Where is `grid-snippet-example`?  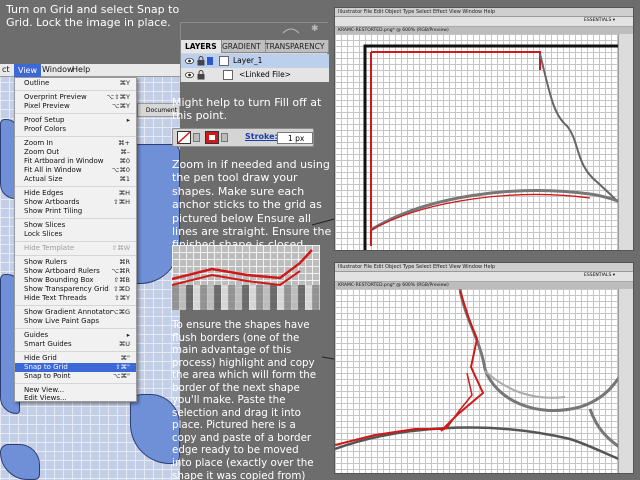 grid-snippet-example is located at coordinates (246, 277).